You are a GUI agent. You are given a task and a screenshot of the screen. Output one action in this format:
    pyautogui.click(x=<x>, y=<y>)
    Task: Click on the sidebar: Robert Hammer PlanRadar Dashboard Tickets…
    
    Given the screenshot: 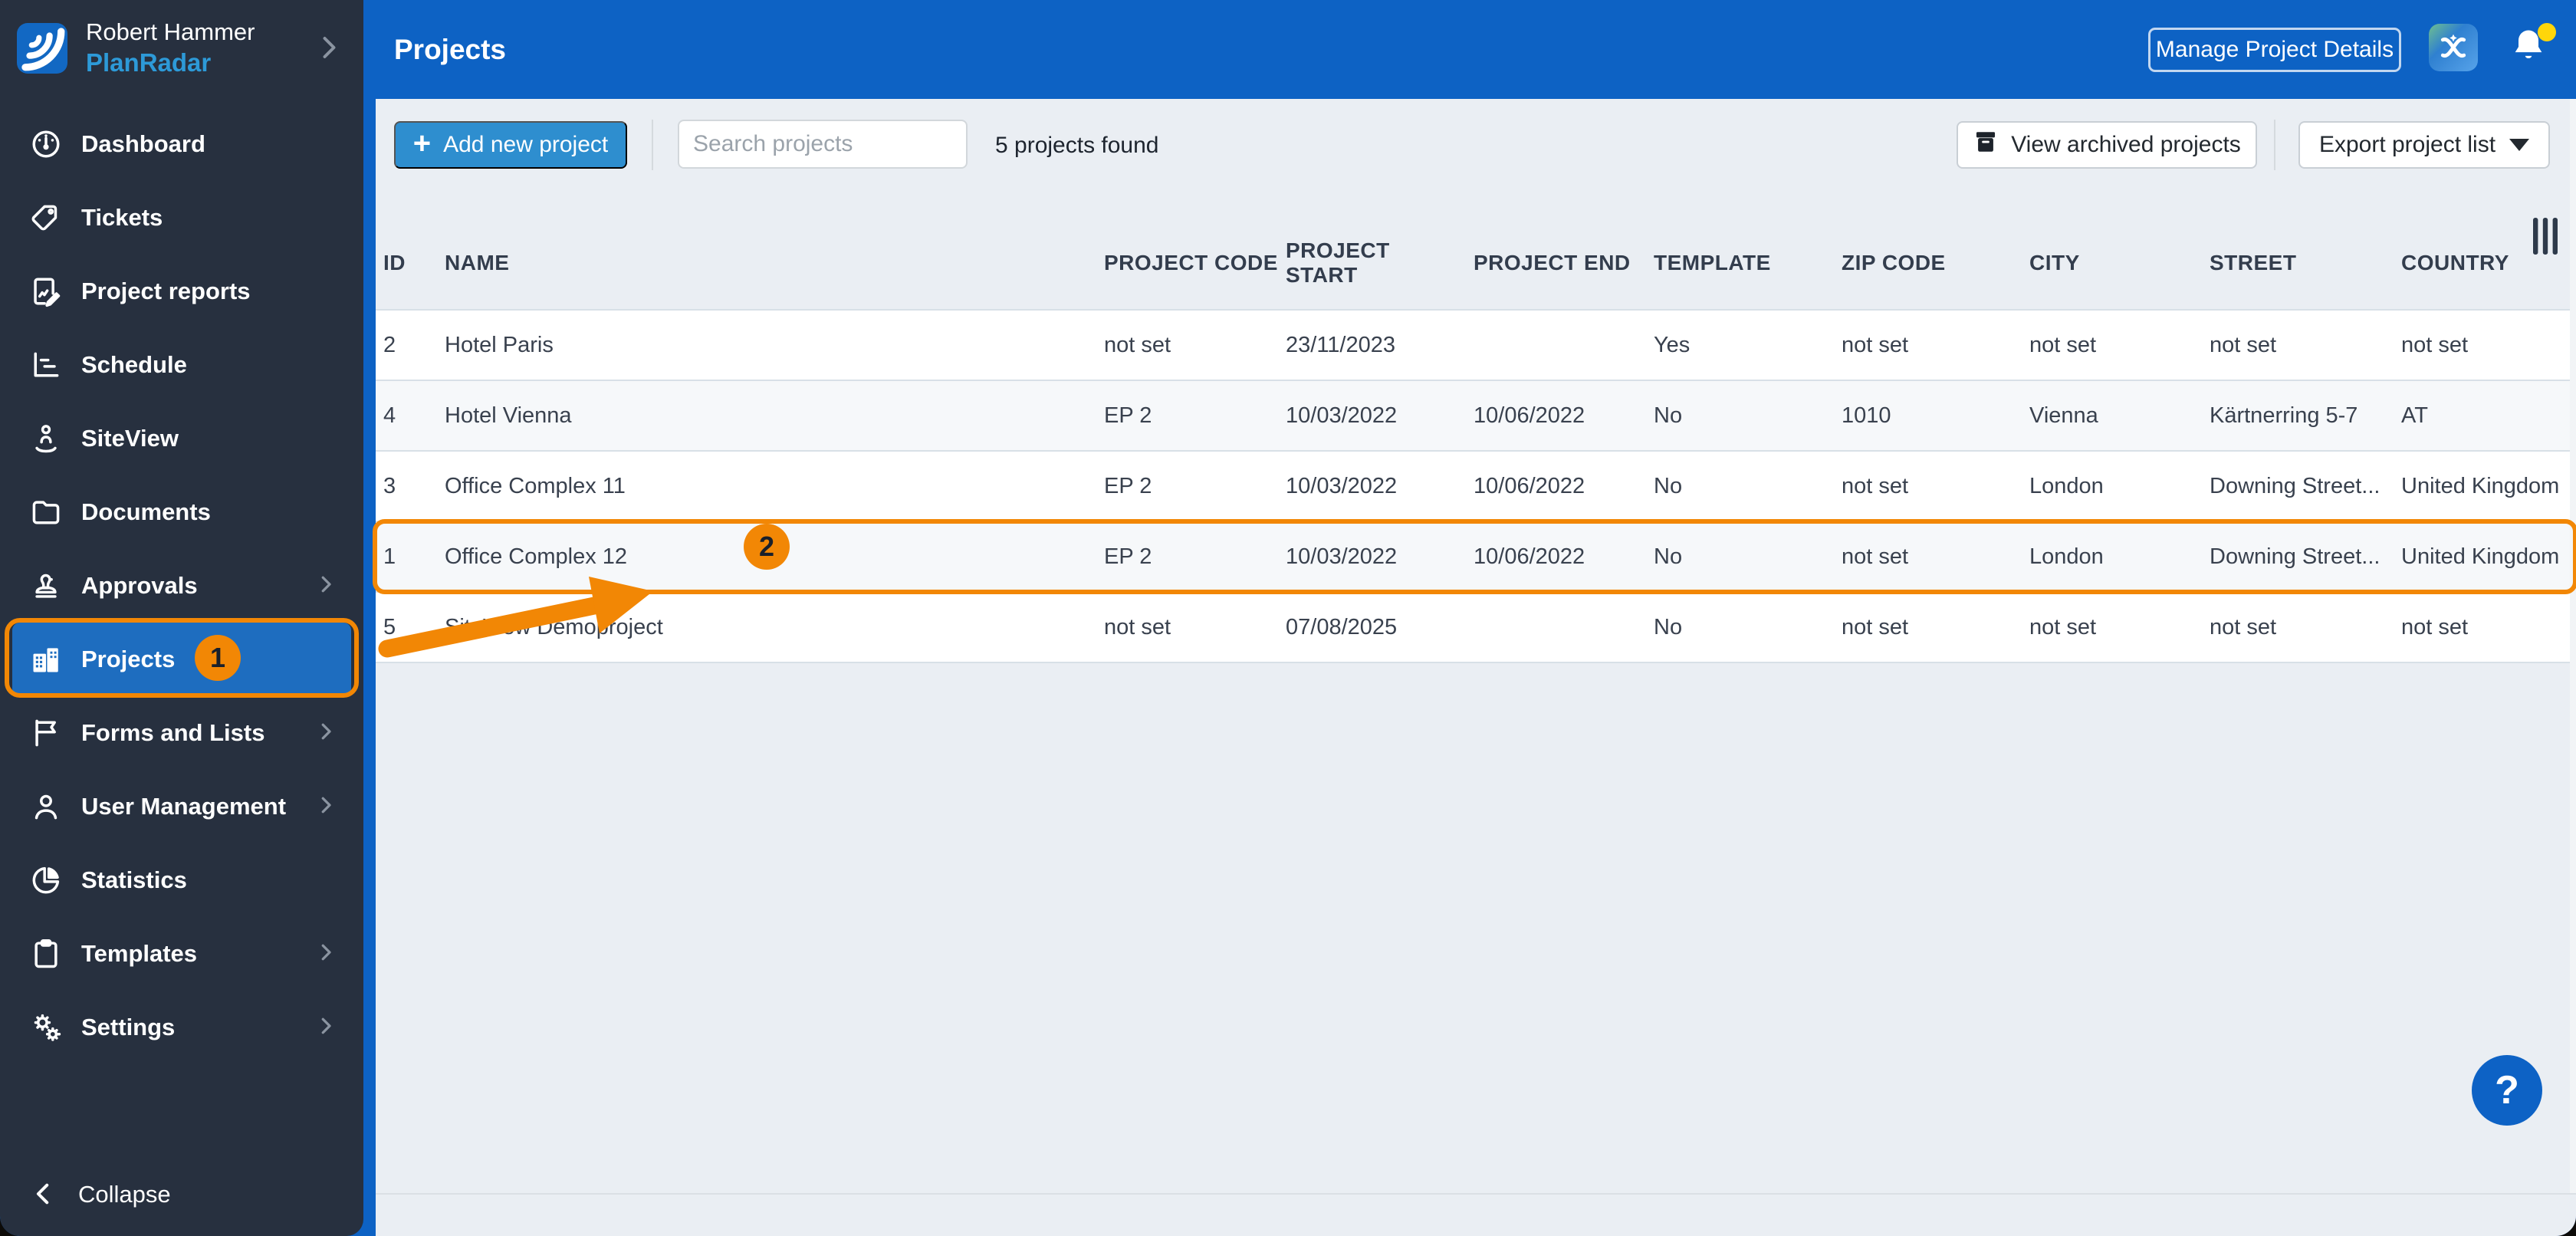 What is the action you would take?
    pyautogui.click(x=182, y=618)
    